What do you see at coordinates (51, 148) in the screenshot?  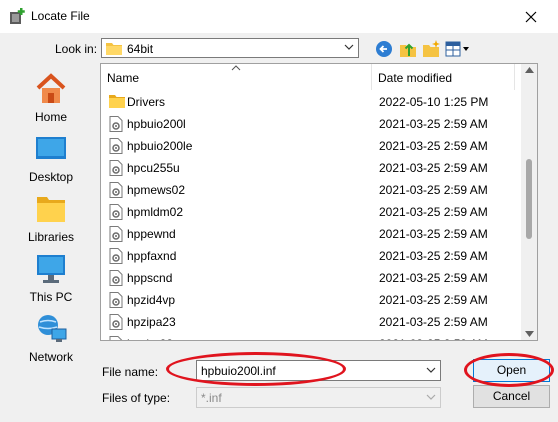 I see `desktop-icon` at bounding box center [51, 148].